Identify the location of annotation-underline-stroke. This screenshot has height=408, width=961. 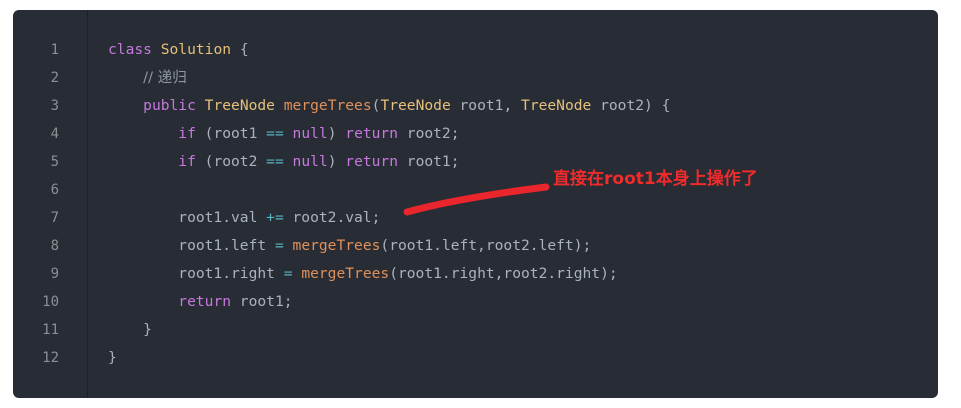
(476, 199).